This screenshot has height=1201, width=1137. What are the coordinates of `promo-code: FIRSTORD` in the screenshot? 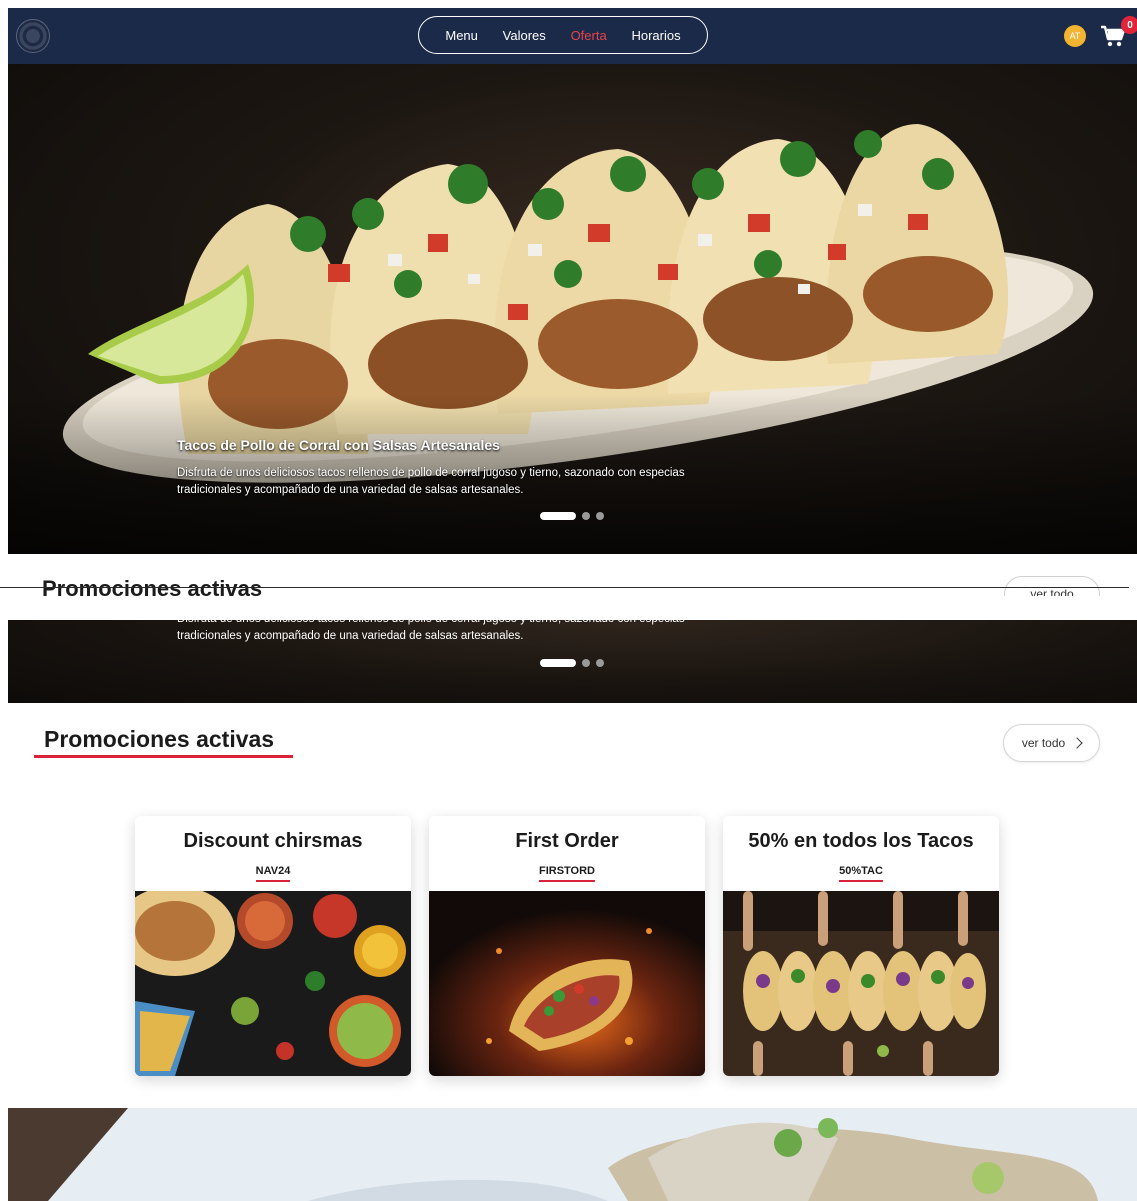 It's located at (567, 873).